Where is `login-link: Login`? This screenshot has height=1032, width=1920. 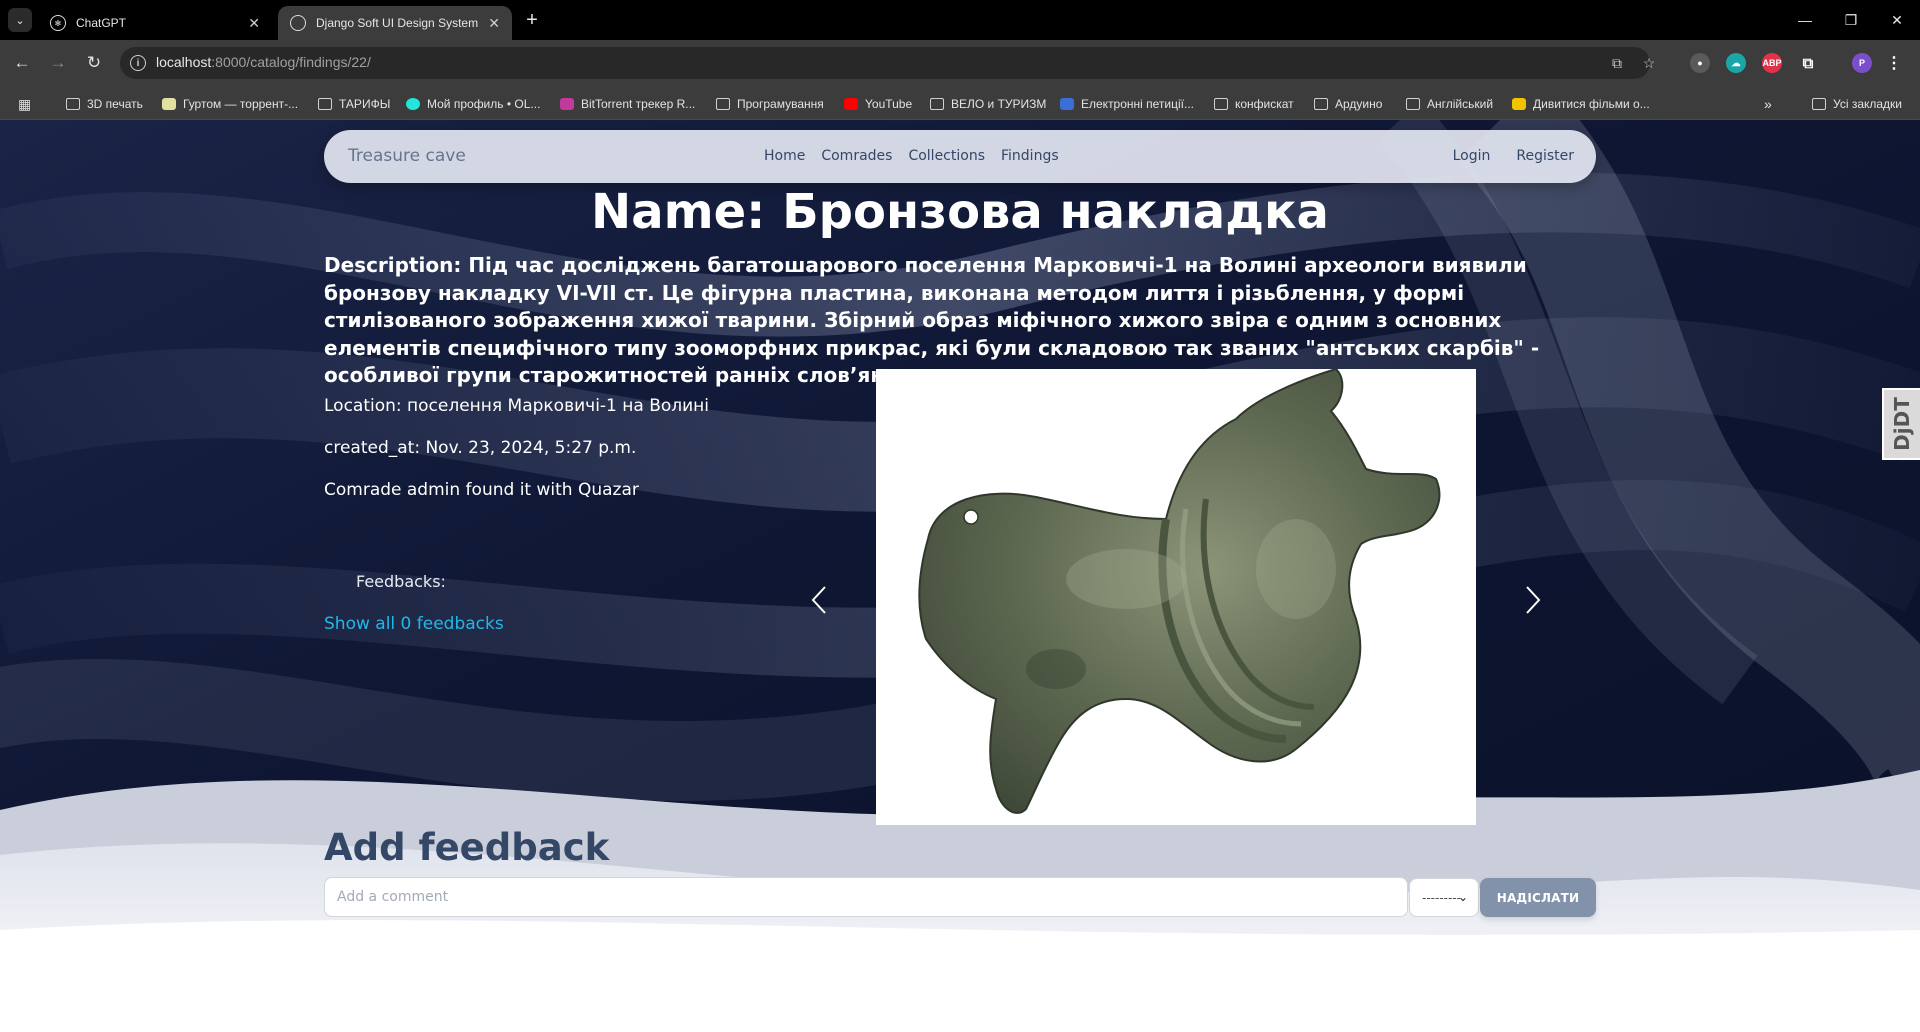
login-link: Login is located at coordinates (1472, 156).